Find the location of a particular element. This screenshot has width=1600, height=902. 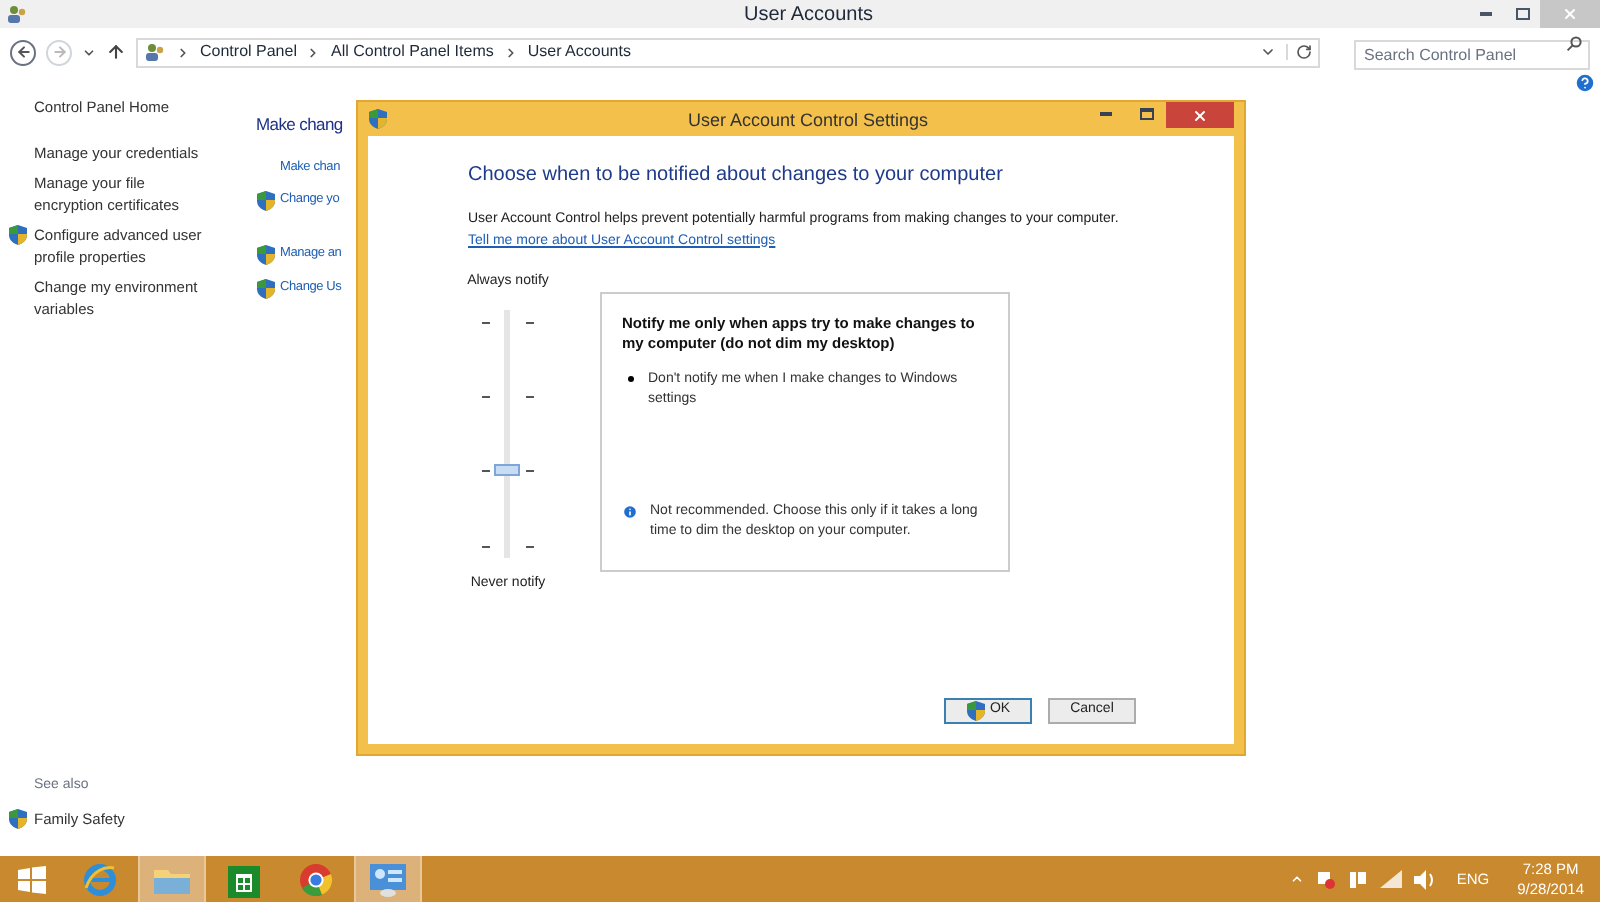

info-icon is located at coordinates (630, 512).